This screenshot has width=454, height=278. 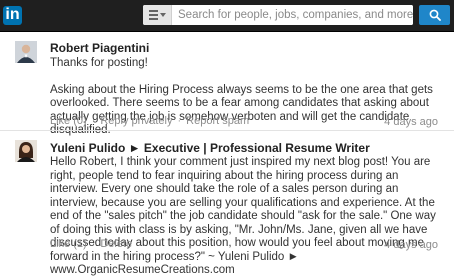 I want to click on search-button, so click(x=434, y=15).